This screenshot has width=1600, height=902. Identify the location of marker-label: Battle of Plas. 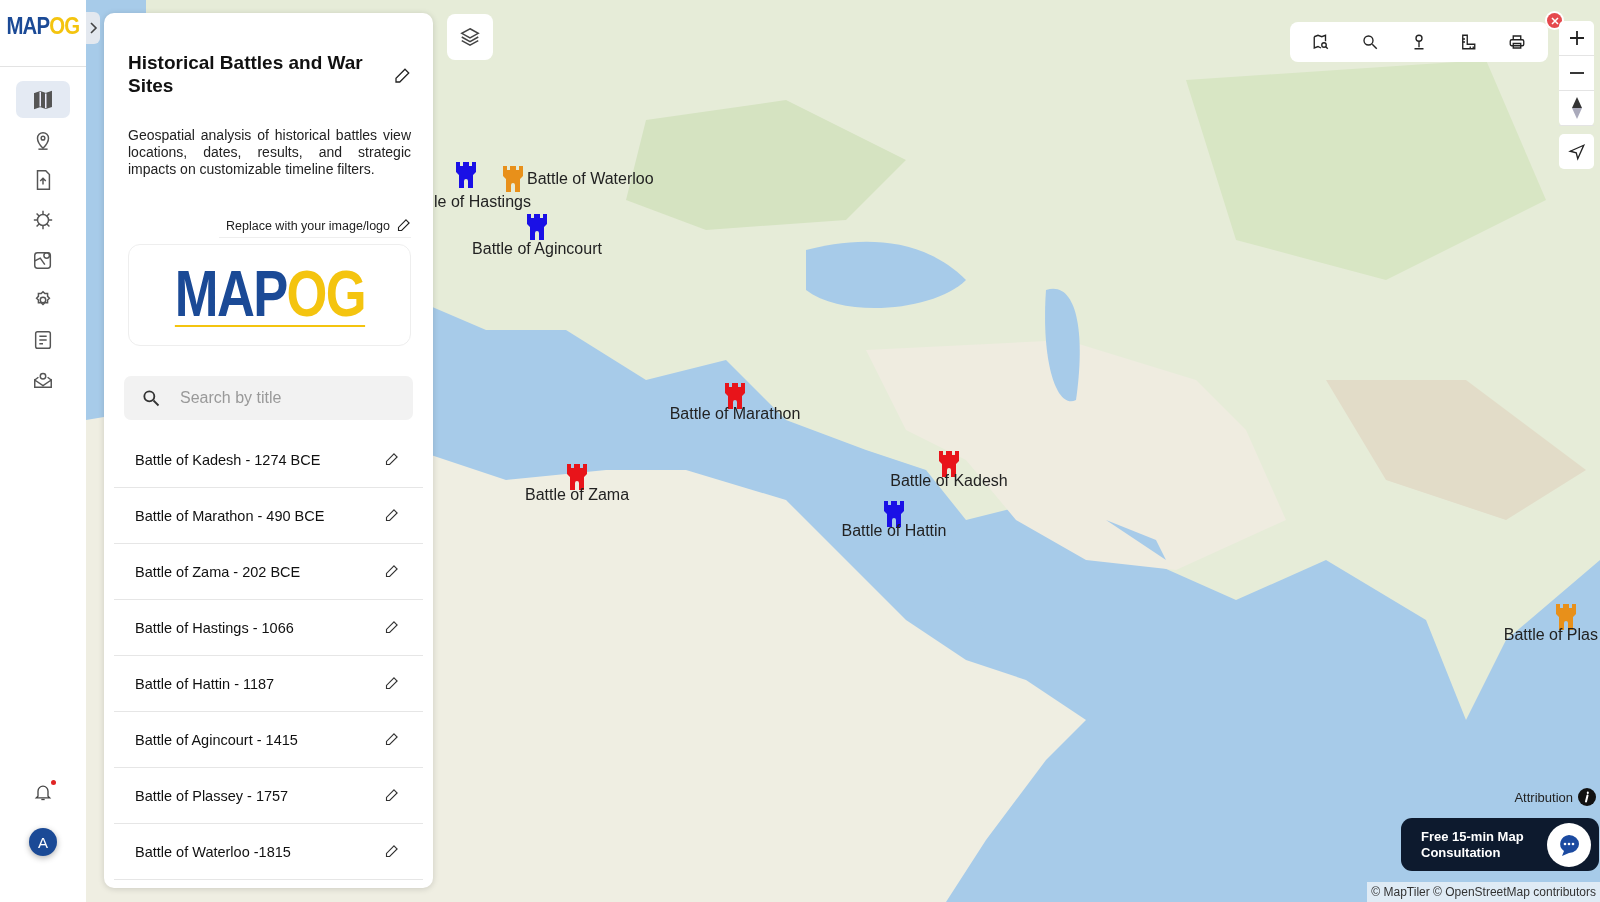
(1550, 635).